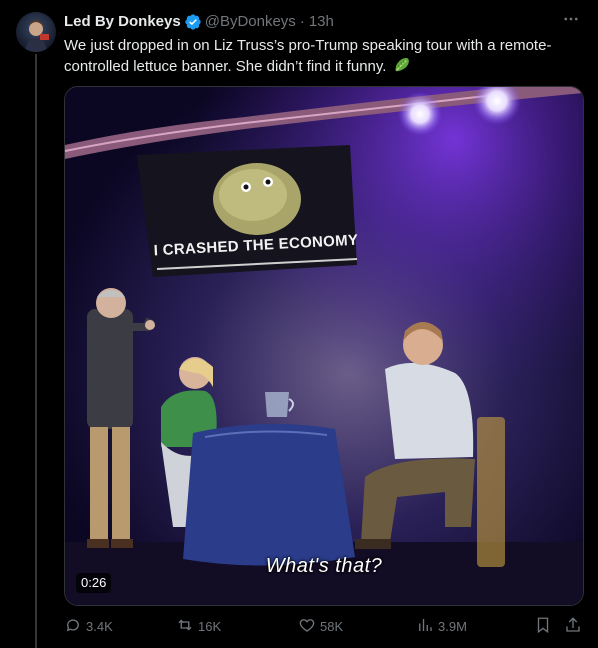 Image resolution: width=598 pixels, height=648 pixels. What do you see at coordinates (427, 626) in the screenshot?
I see `views-icon` at bounding box center [427, 626].